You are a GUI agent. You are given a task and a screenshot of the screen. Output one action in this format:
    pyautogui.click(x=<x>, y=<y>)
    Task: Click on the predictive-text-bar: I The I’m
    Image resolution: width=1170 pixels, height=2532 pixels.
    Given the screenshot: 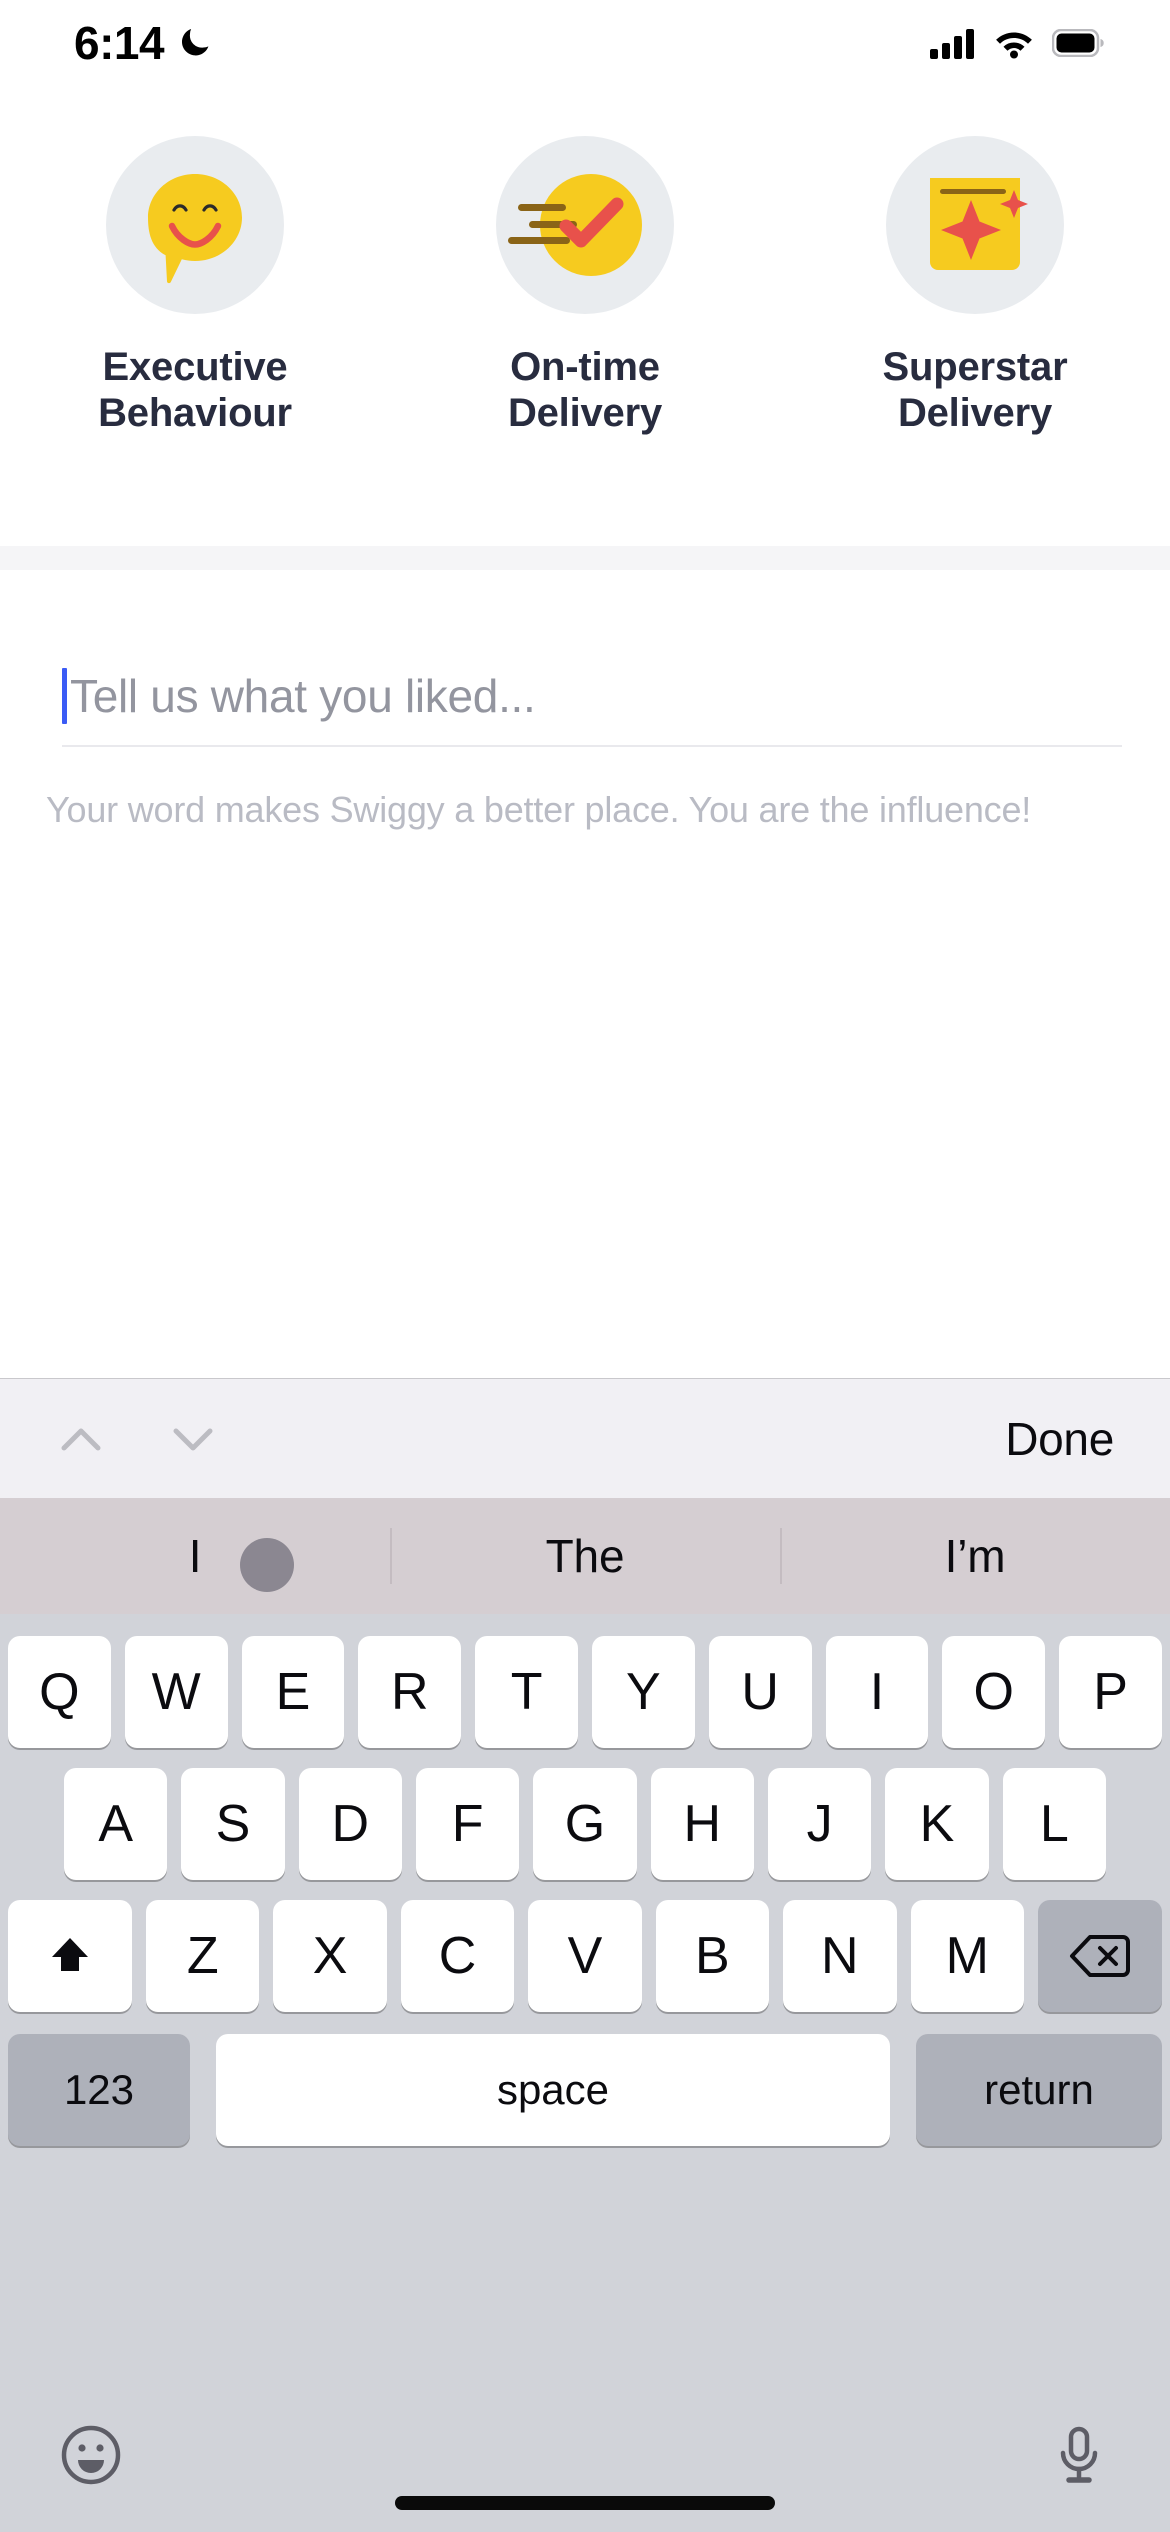 What is the action you would take?
    pyautogui.click(x=585, y=1556)
    